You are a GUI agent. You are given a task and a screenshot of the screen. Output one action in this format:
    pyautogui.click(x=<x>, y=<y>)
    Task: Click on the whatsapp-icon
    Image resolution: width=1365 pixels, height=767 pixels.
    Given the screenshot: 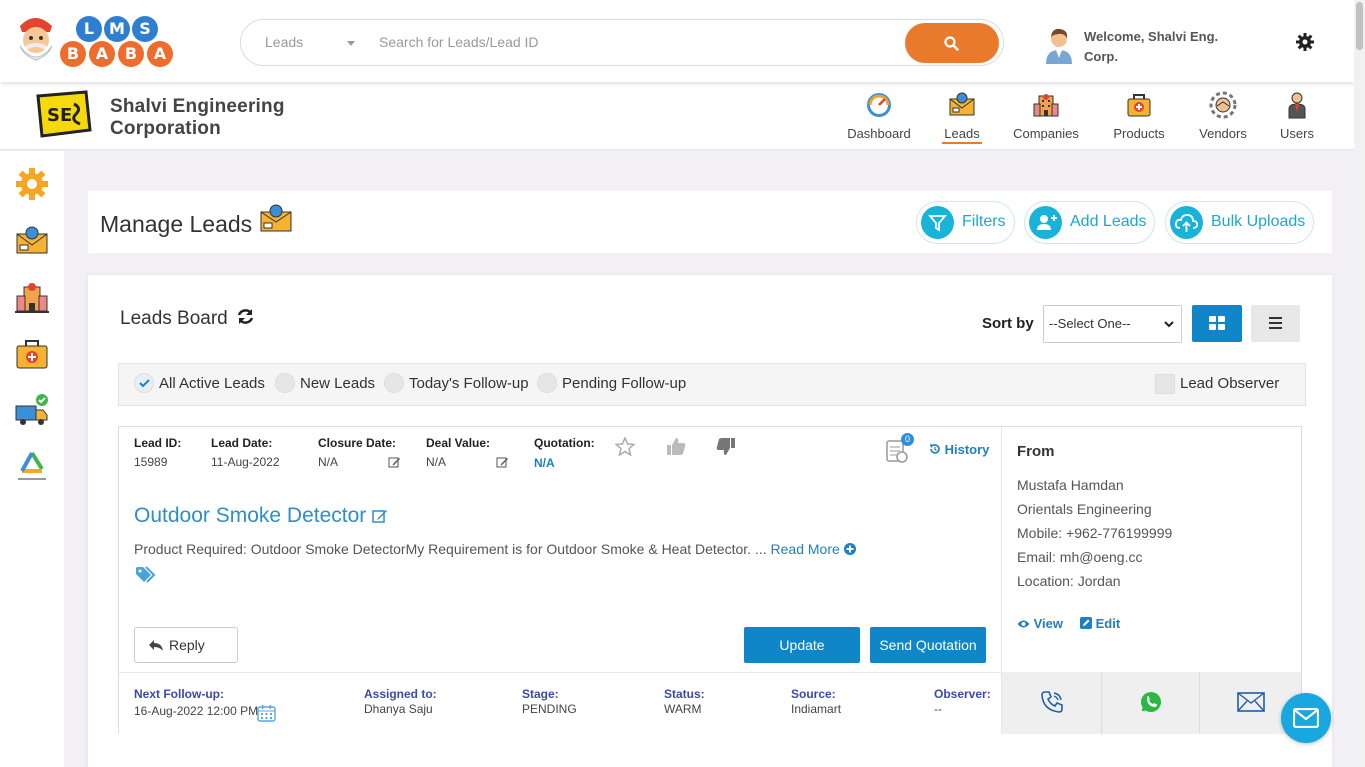 What is the action you would take?
    pyautogui.click(x=1151, y=702)
    